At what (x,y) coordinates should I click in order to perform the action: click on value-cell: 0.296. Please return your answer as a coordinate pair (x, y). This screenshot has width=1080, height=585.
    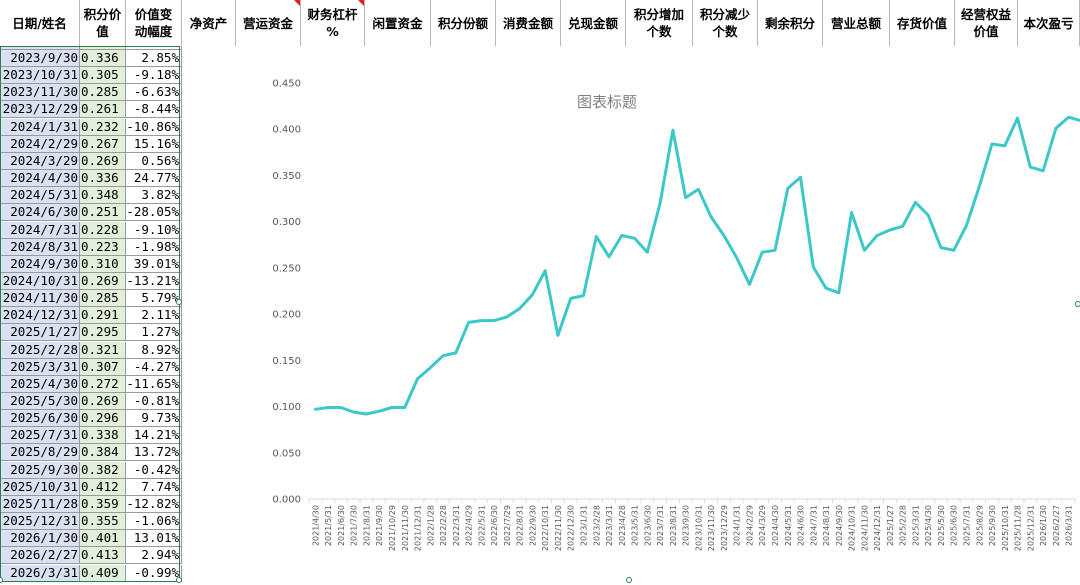
    Looking at the image, I should click on (103, 419).